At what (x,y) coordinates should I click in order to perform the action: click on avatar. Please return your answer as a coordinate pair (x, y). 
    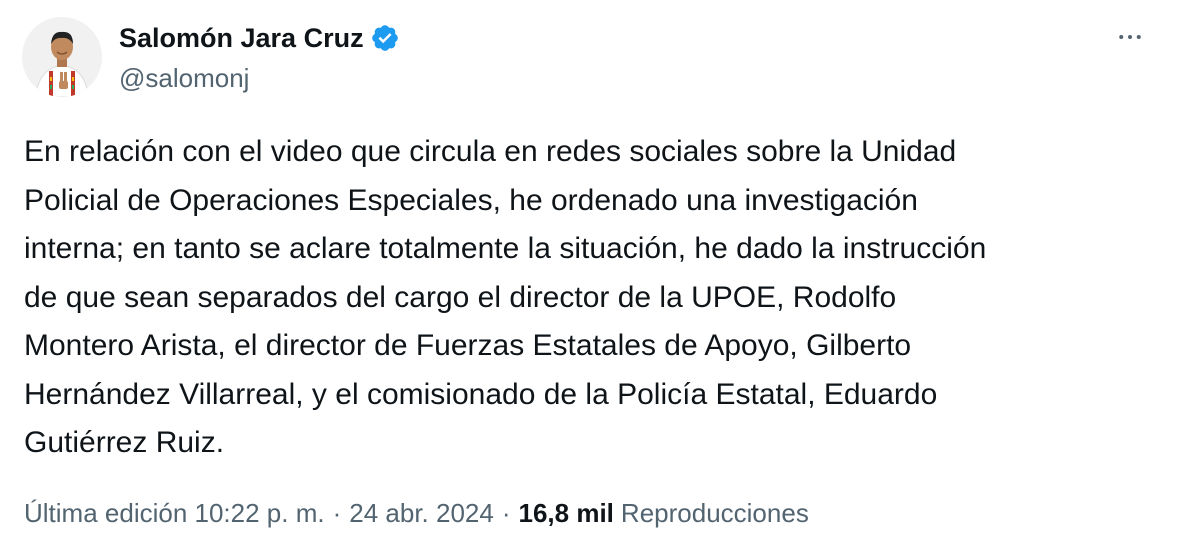
    Looking at the image, I should click on (62, 57).